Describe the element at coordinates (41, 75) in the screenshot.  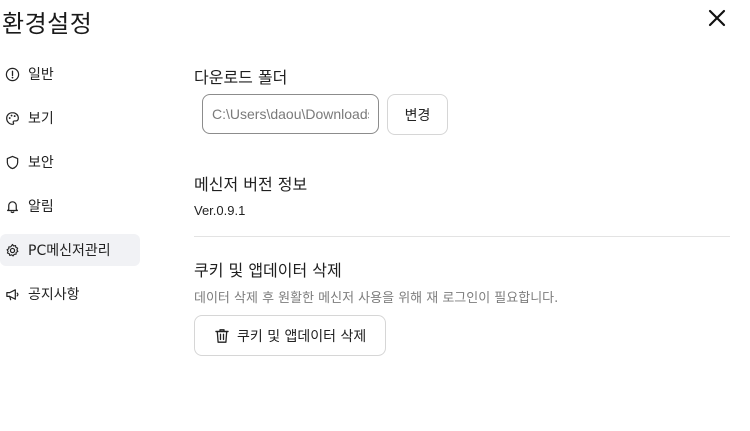
I see `sidebar-item-label: 일반` at that location.